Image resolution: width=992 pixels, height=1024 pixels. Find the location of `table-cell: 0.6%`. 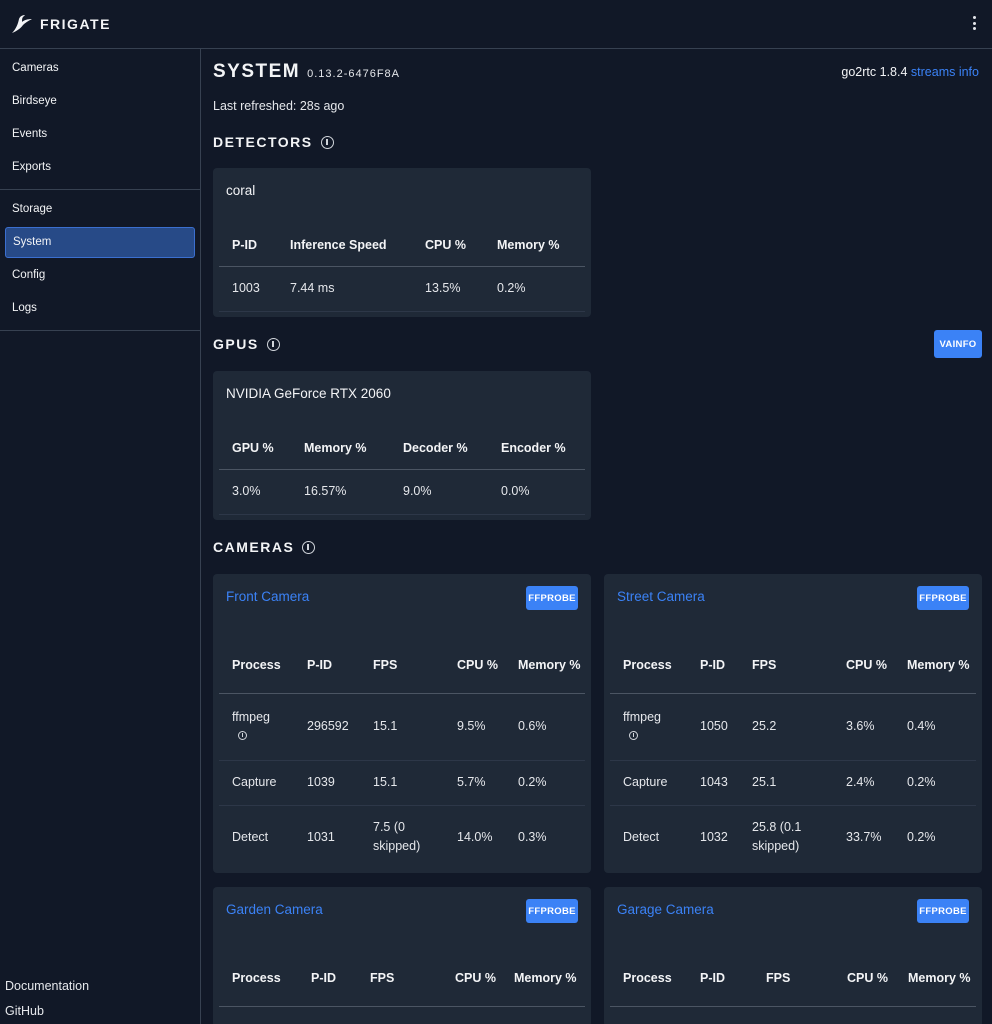

table-cell: 0.6% is located at coordinates (545, 727).